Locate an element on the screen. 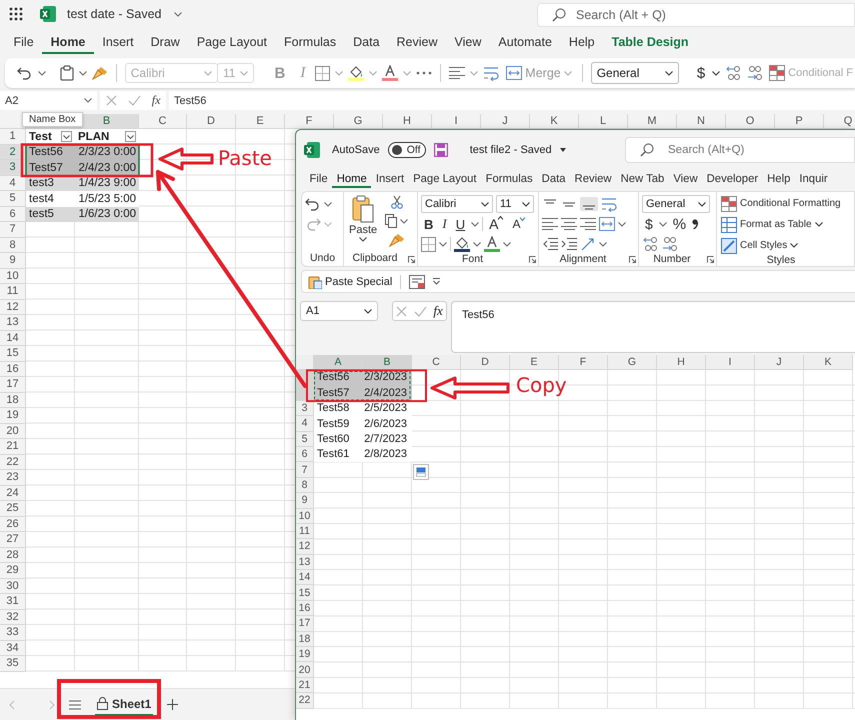 The width and height of the screenshot is (855, 720). column-header: B is located at coordinates (387, 362).